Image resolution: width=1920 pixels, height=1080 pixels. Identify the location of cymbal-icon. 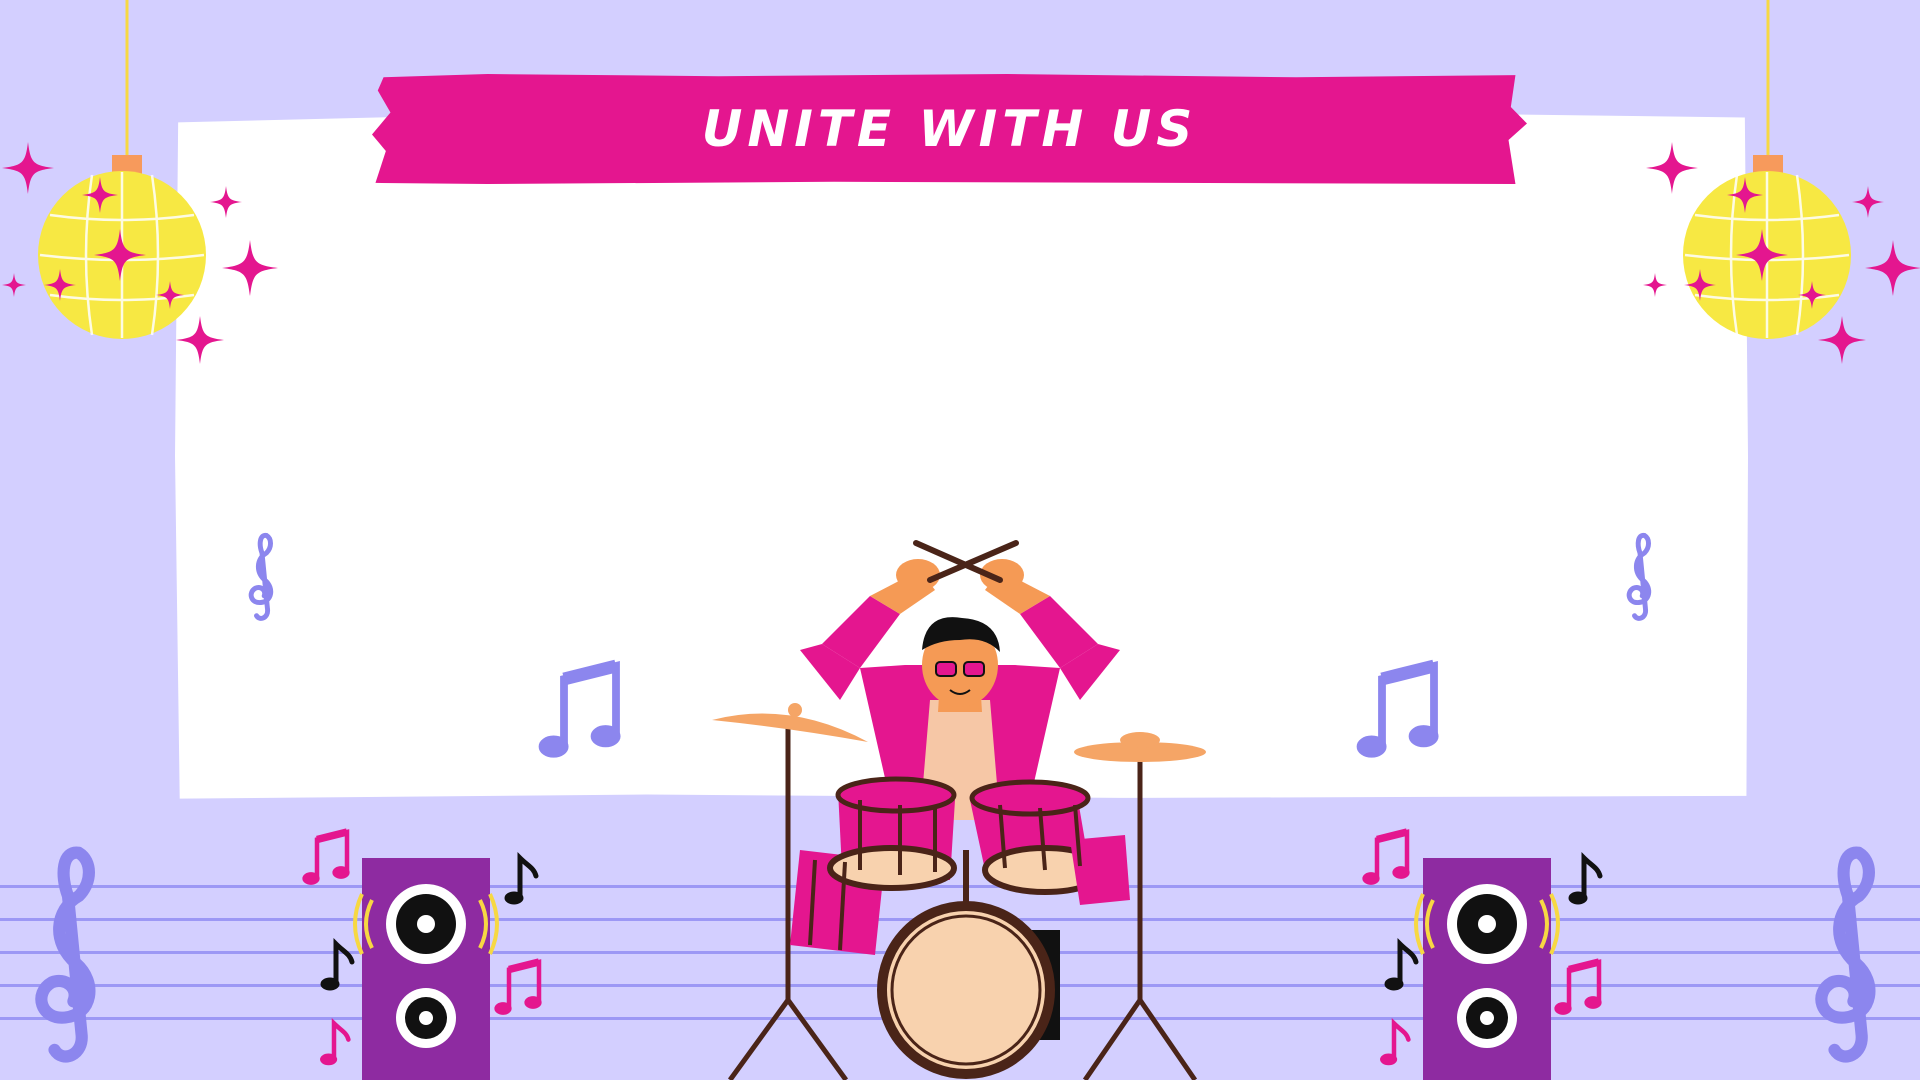
(1140, 747).